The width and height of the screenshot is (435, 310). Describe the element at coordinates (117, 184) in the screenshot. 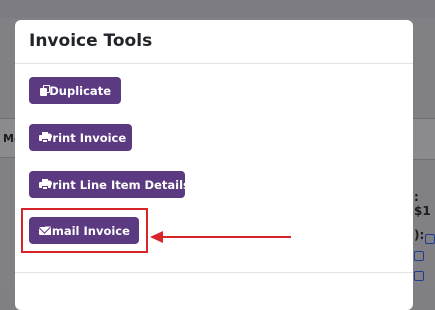

I see `print-line-item-details-button-label: Print Line Item Details` at that location.